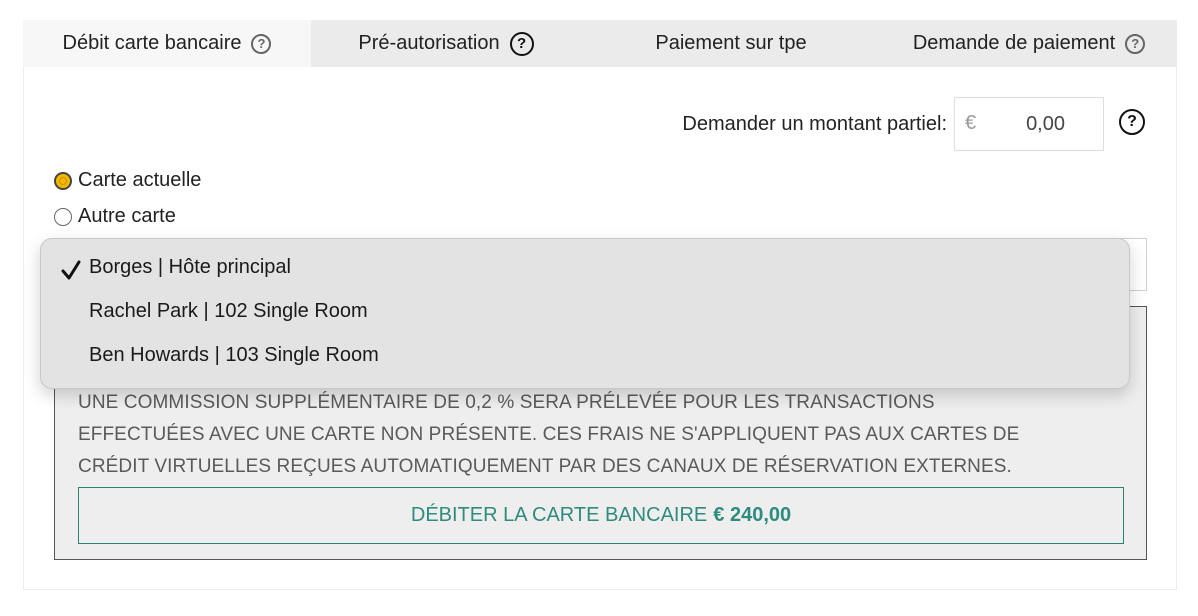 This screenshot has height=616, width=1198. I want to click on tab-terminal-payment: Paiement sur tpe, so click(731, 43).